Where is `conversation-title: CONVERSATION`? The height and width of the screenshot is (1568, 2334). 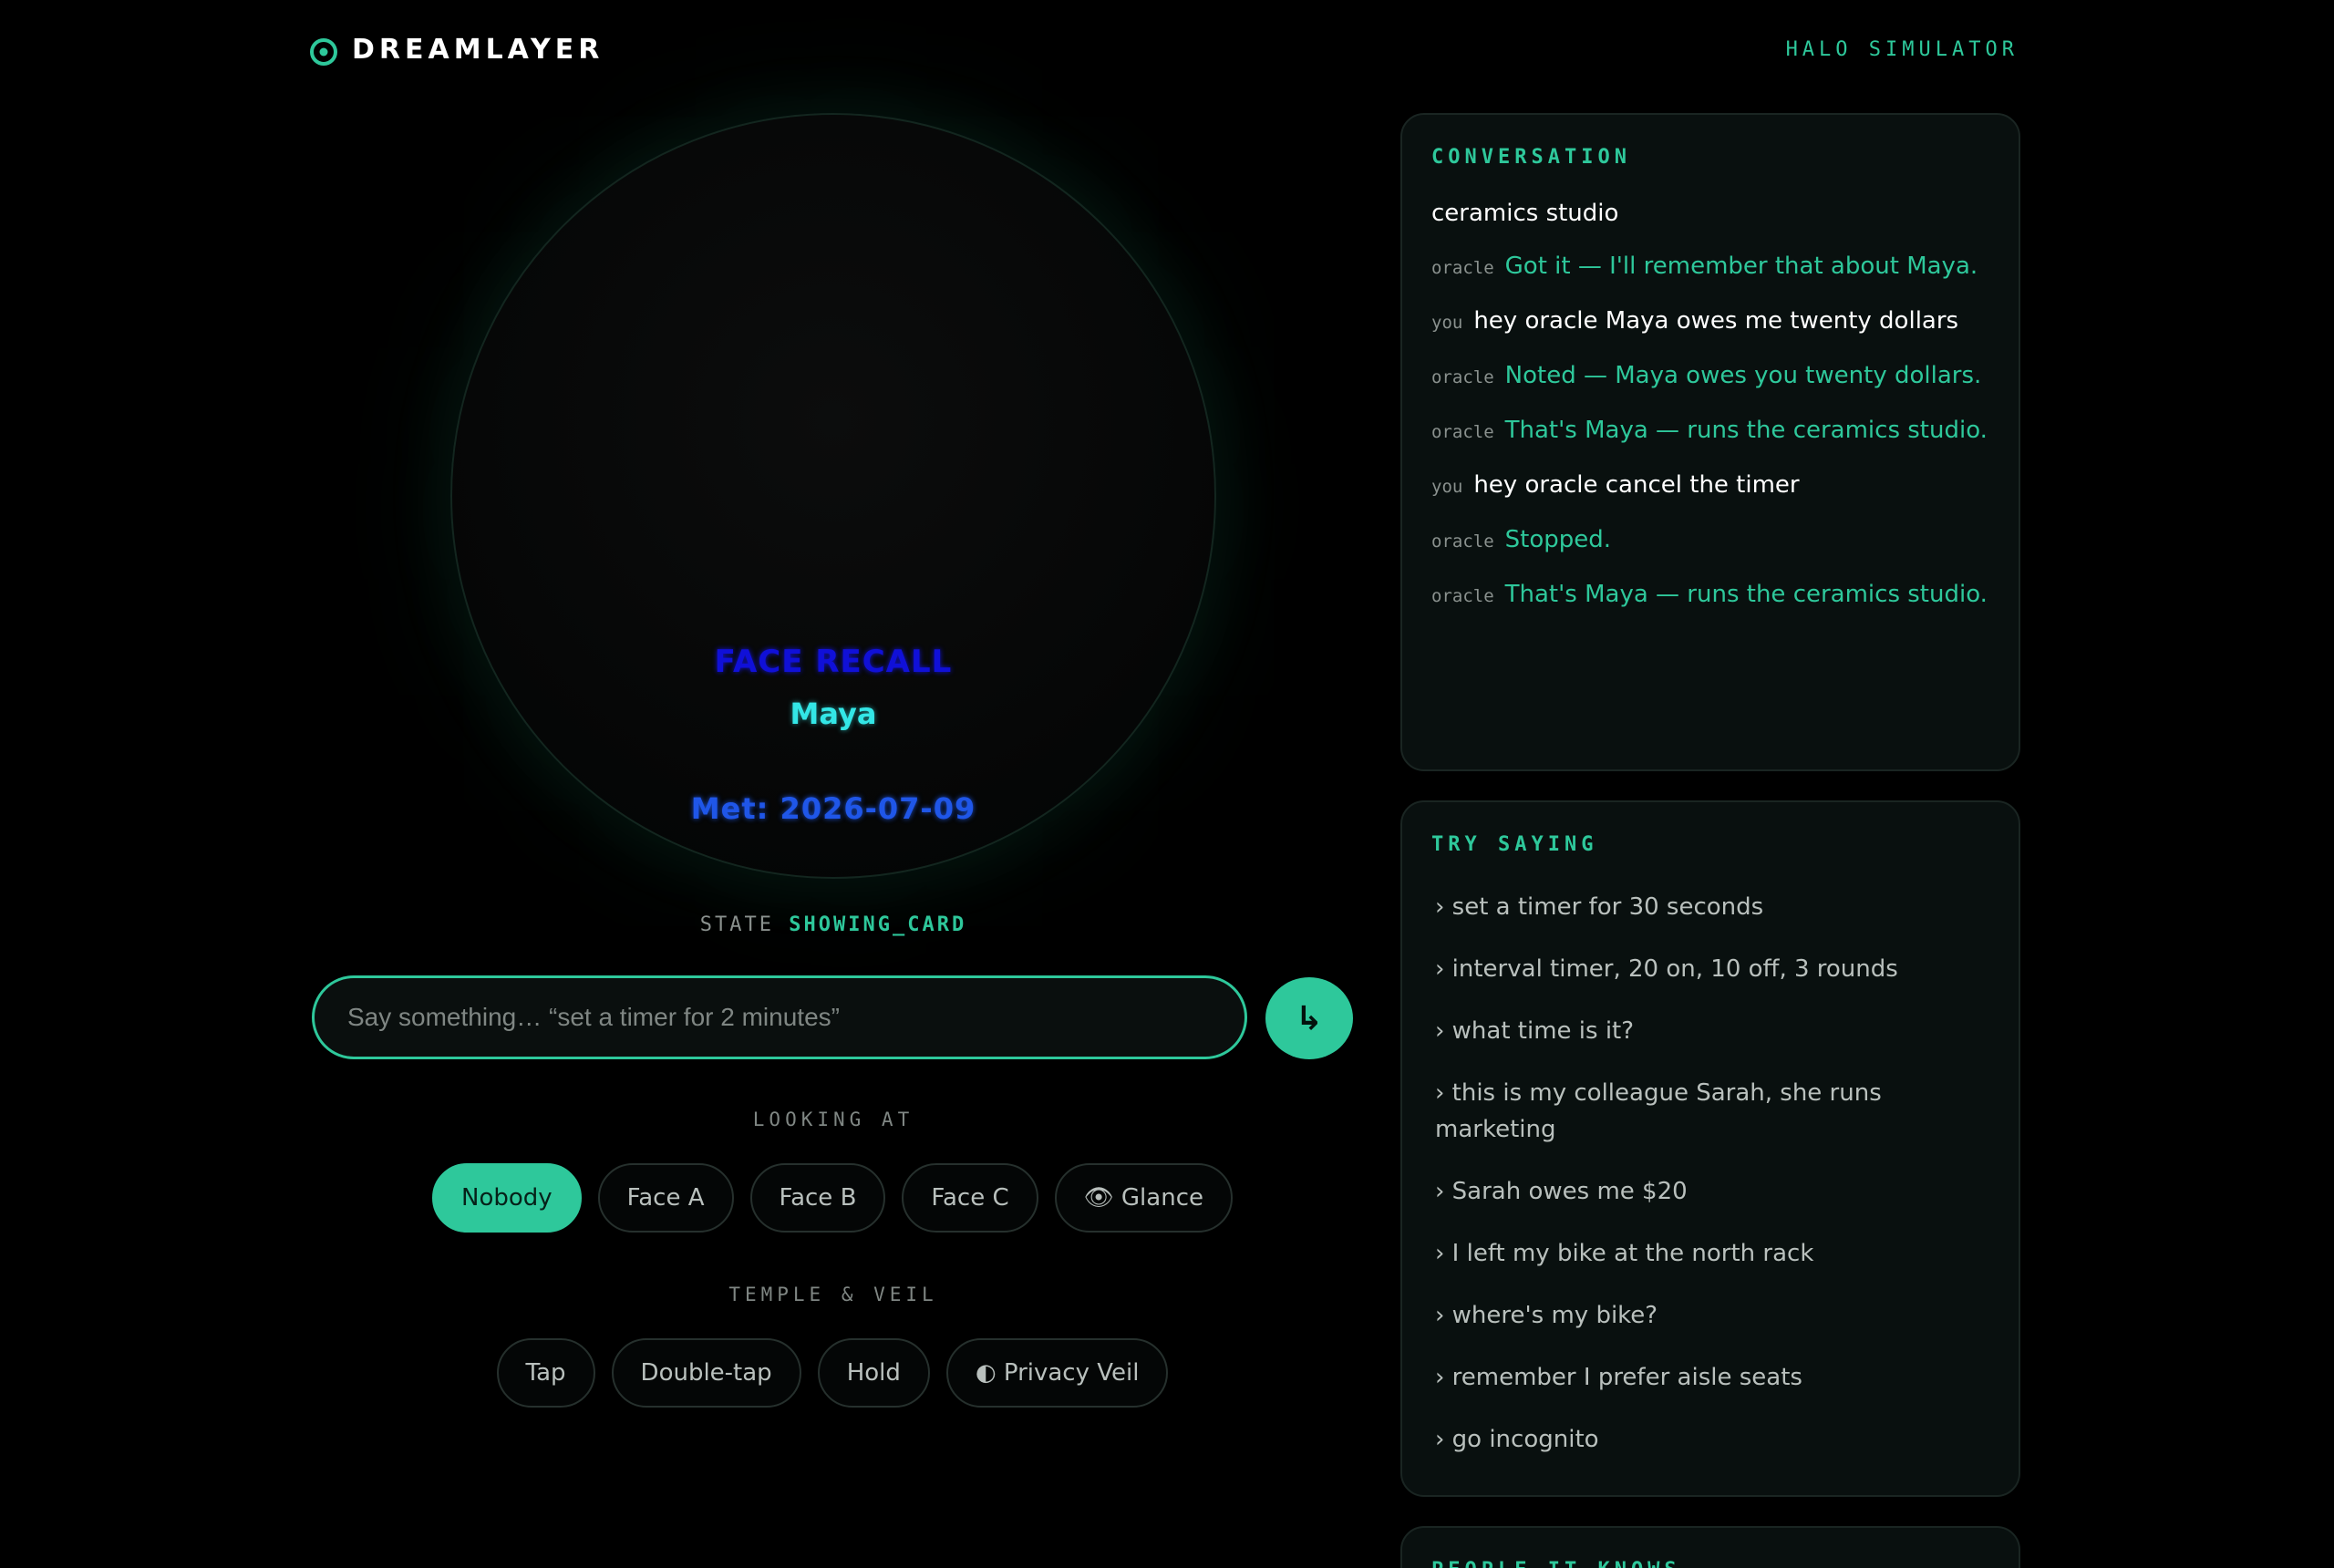
conversation-title: CONVERSATION is located at coordinates (1531, 157).